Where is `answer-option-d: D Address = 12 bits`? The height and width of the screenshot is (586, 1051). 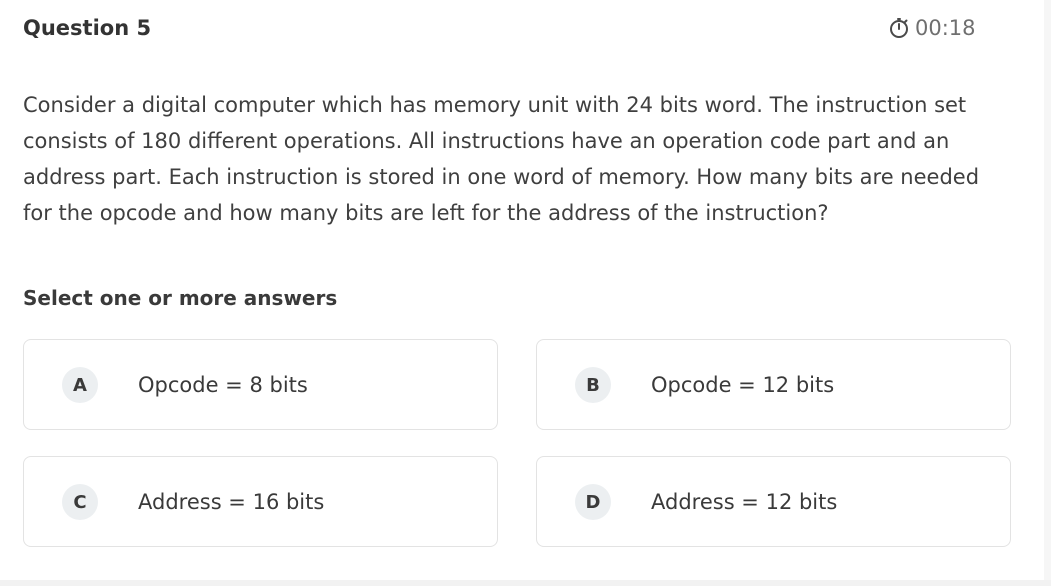 answer-option-d: D Address = 12 bits is located at coordinates (773, 501).